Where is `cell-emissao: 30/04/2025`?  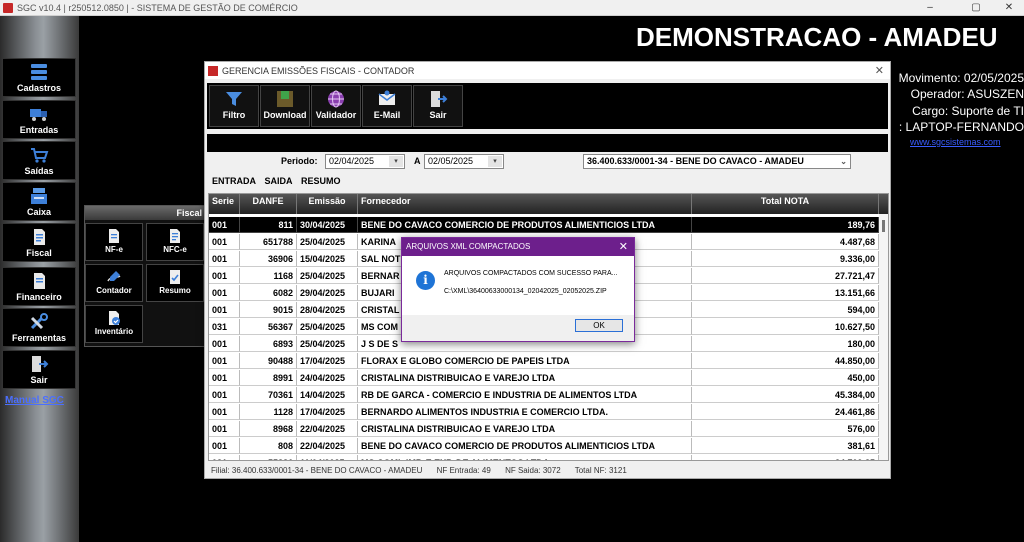 cell-emissao: 30/04/2025 is located at coordinates (327, 225).